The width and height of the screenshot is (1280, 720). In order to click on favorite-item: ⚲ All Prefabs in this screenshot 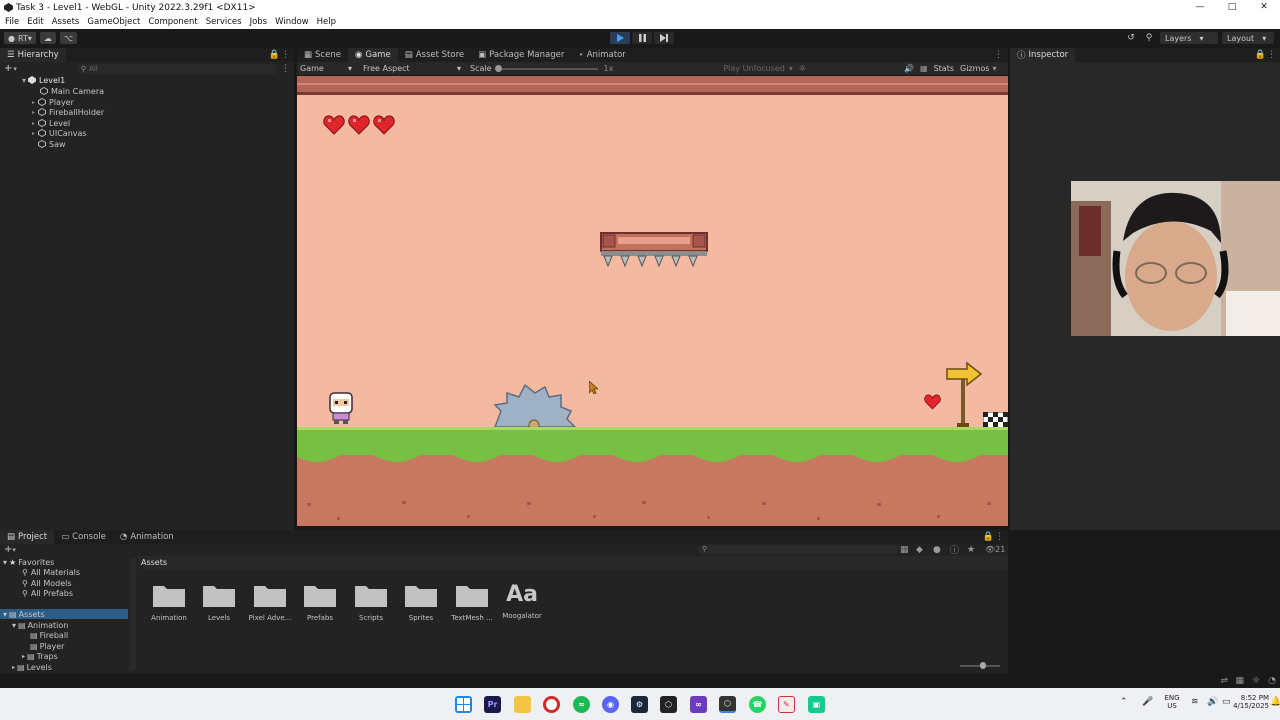, I will do `click(47, 593)`.